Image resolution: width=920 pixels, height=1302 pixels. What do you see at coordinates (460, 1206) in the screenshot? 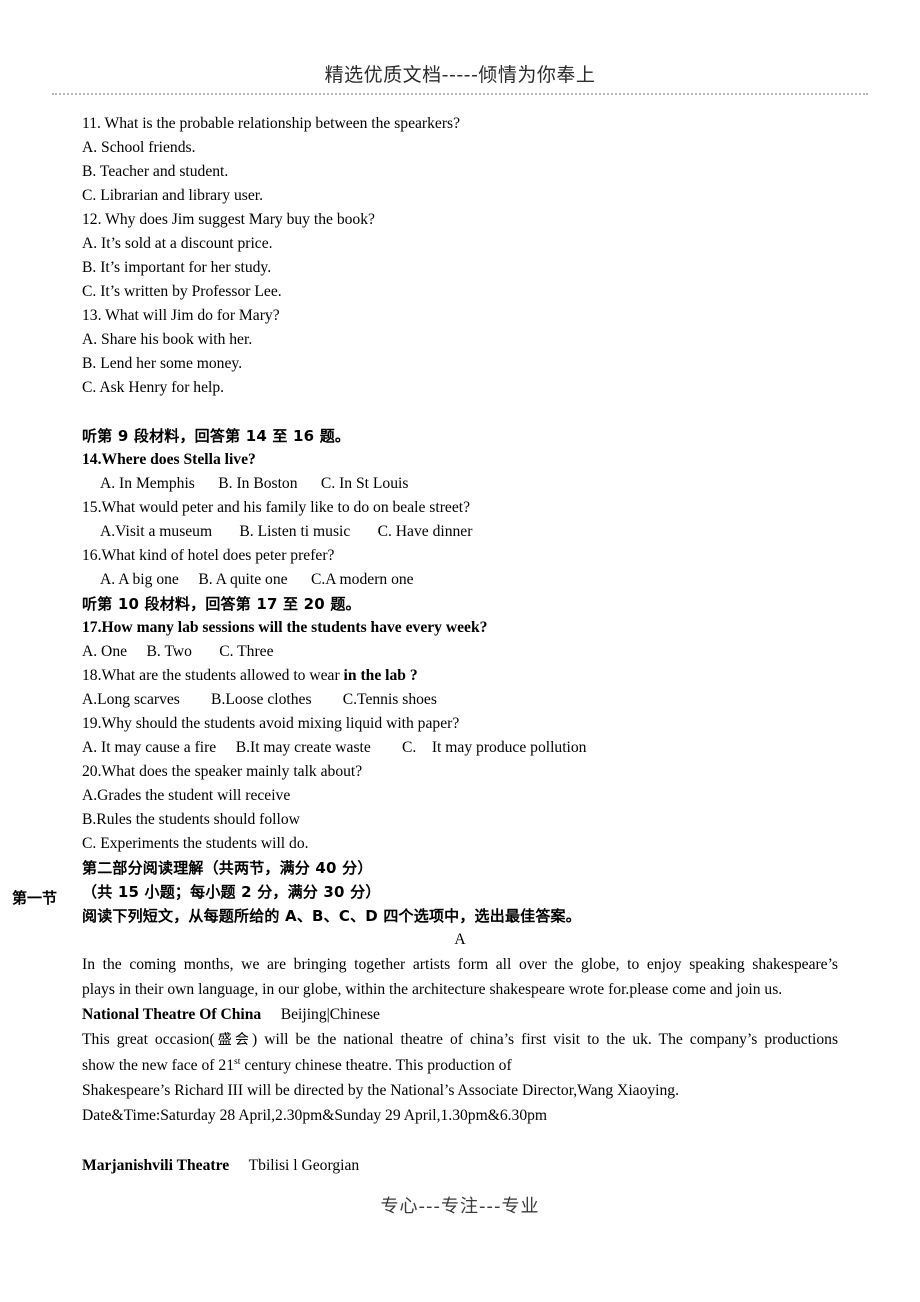
I see `page-footer: 专心---专注---专业` at bounding box center [460, 1206].